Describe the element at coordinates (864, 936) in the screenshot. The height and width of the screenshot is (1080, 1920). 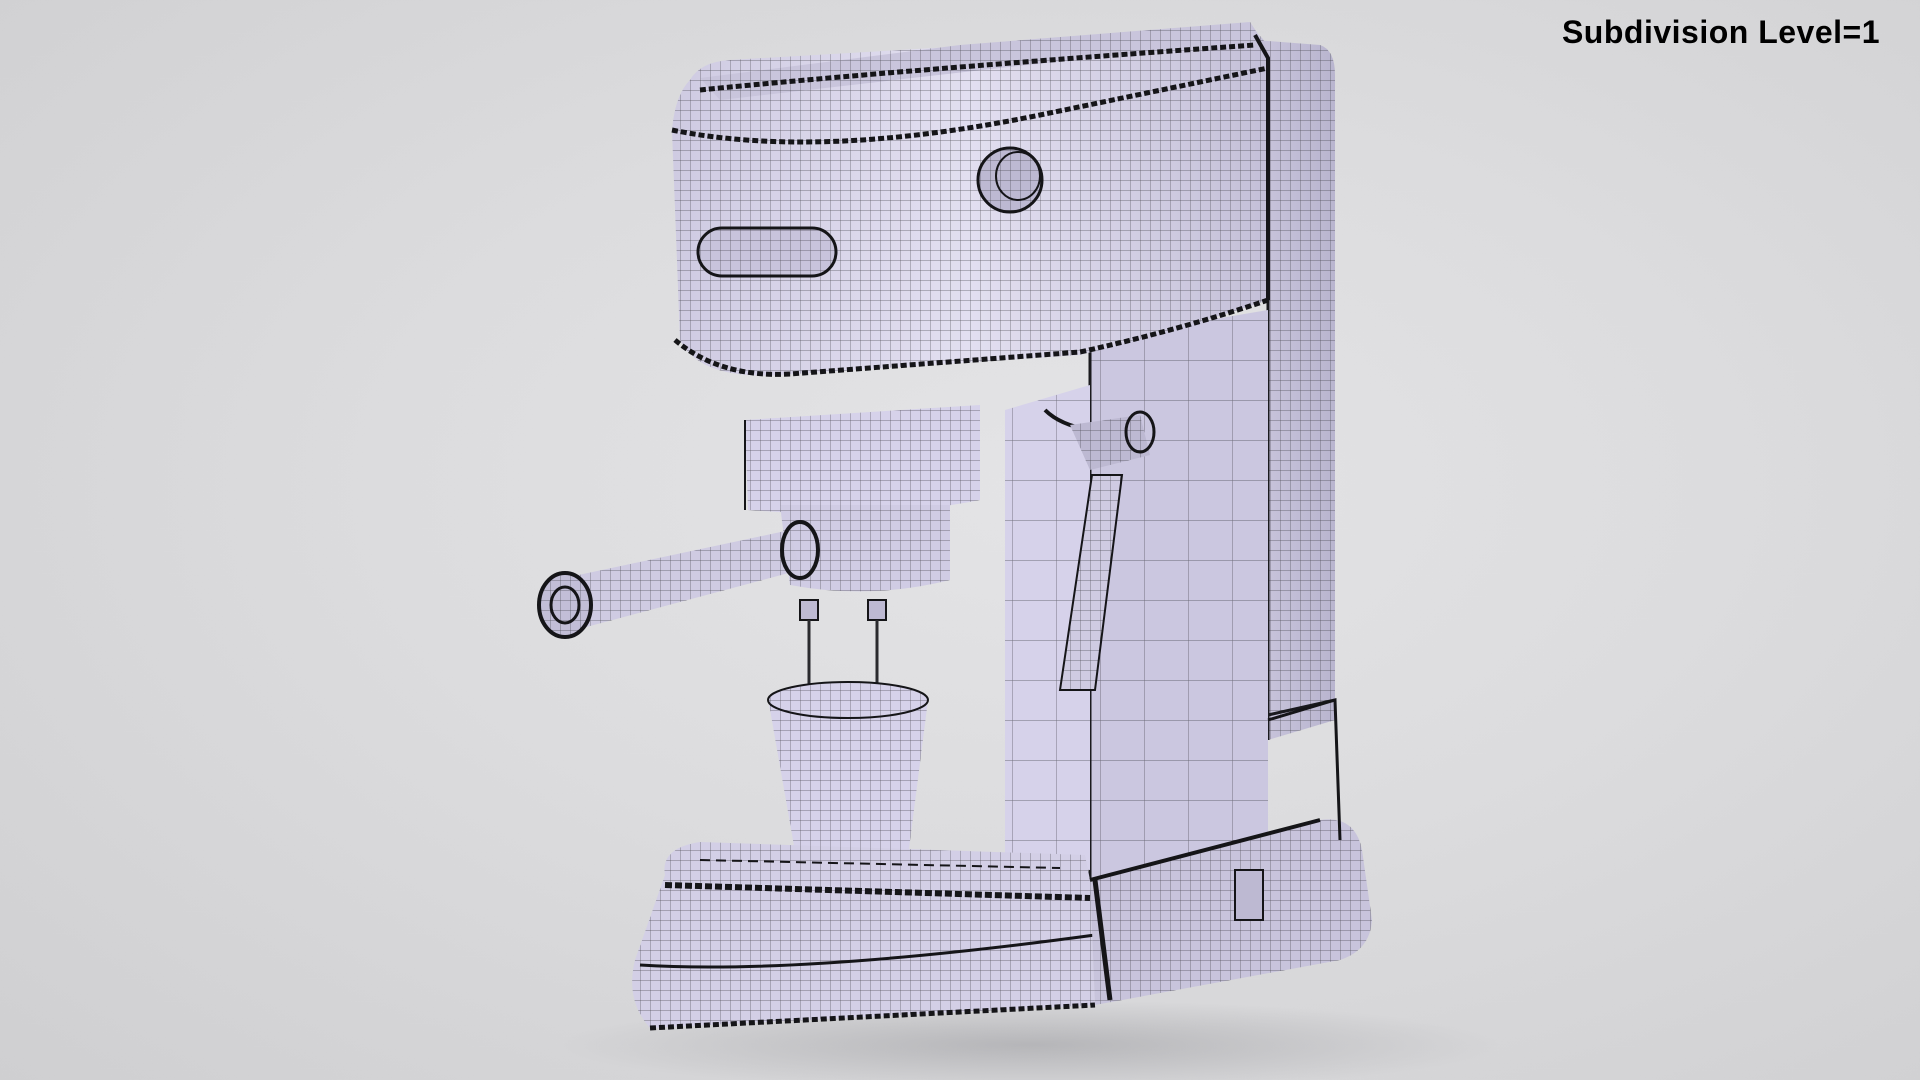
I see `drip-tray-base` at that location.